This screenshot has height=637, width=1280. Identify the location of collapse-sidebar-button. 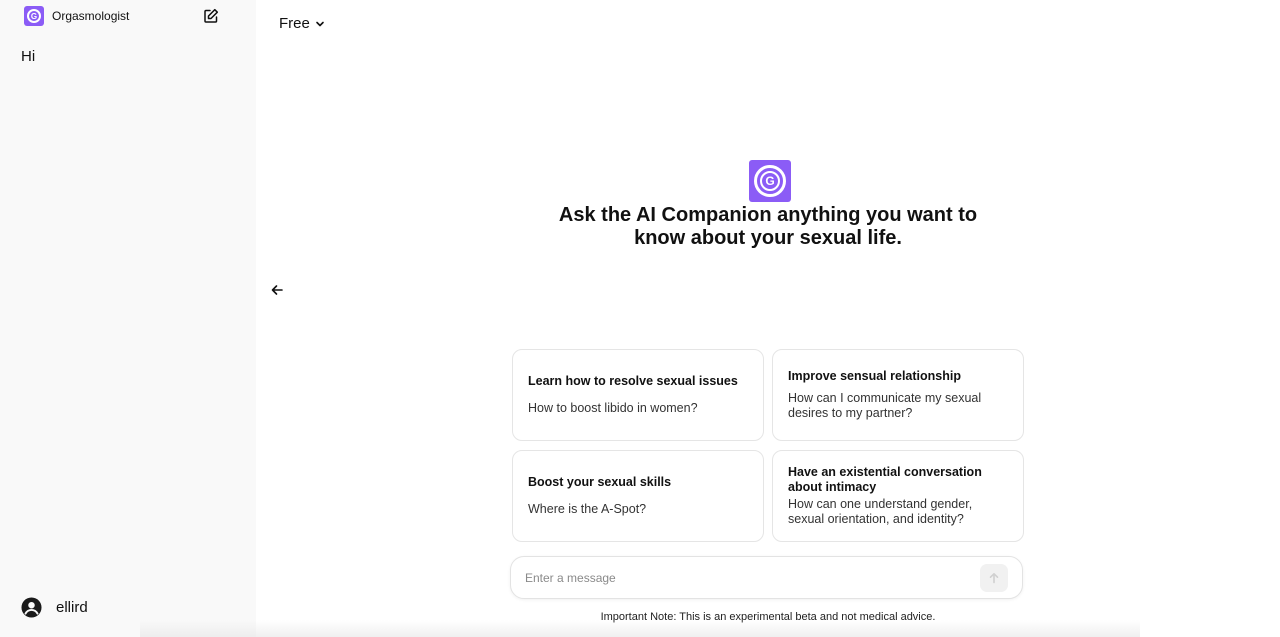
(277, 290).